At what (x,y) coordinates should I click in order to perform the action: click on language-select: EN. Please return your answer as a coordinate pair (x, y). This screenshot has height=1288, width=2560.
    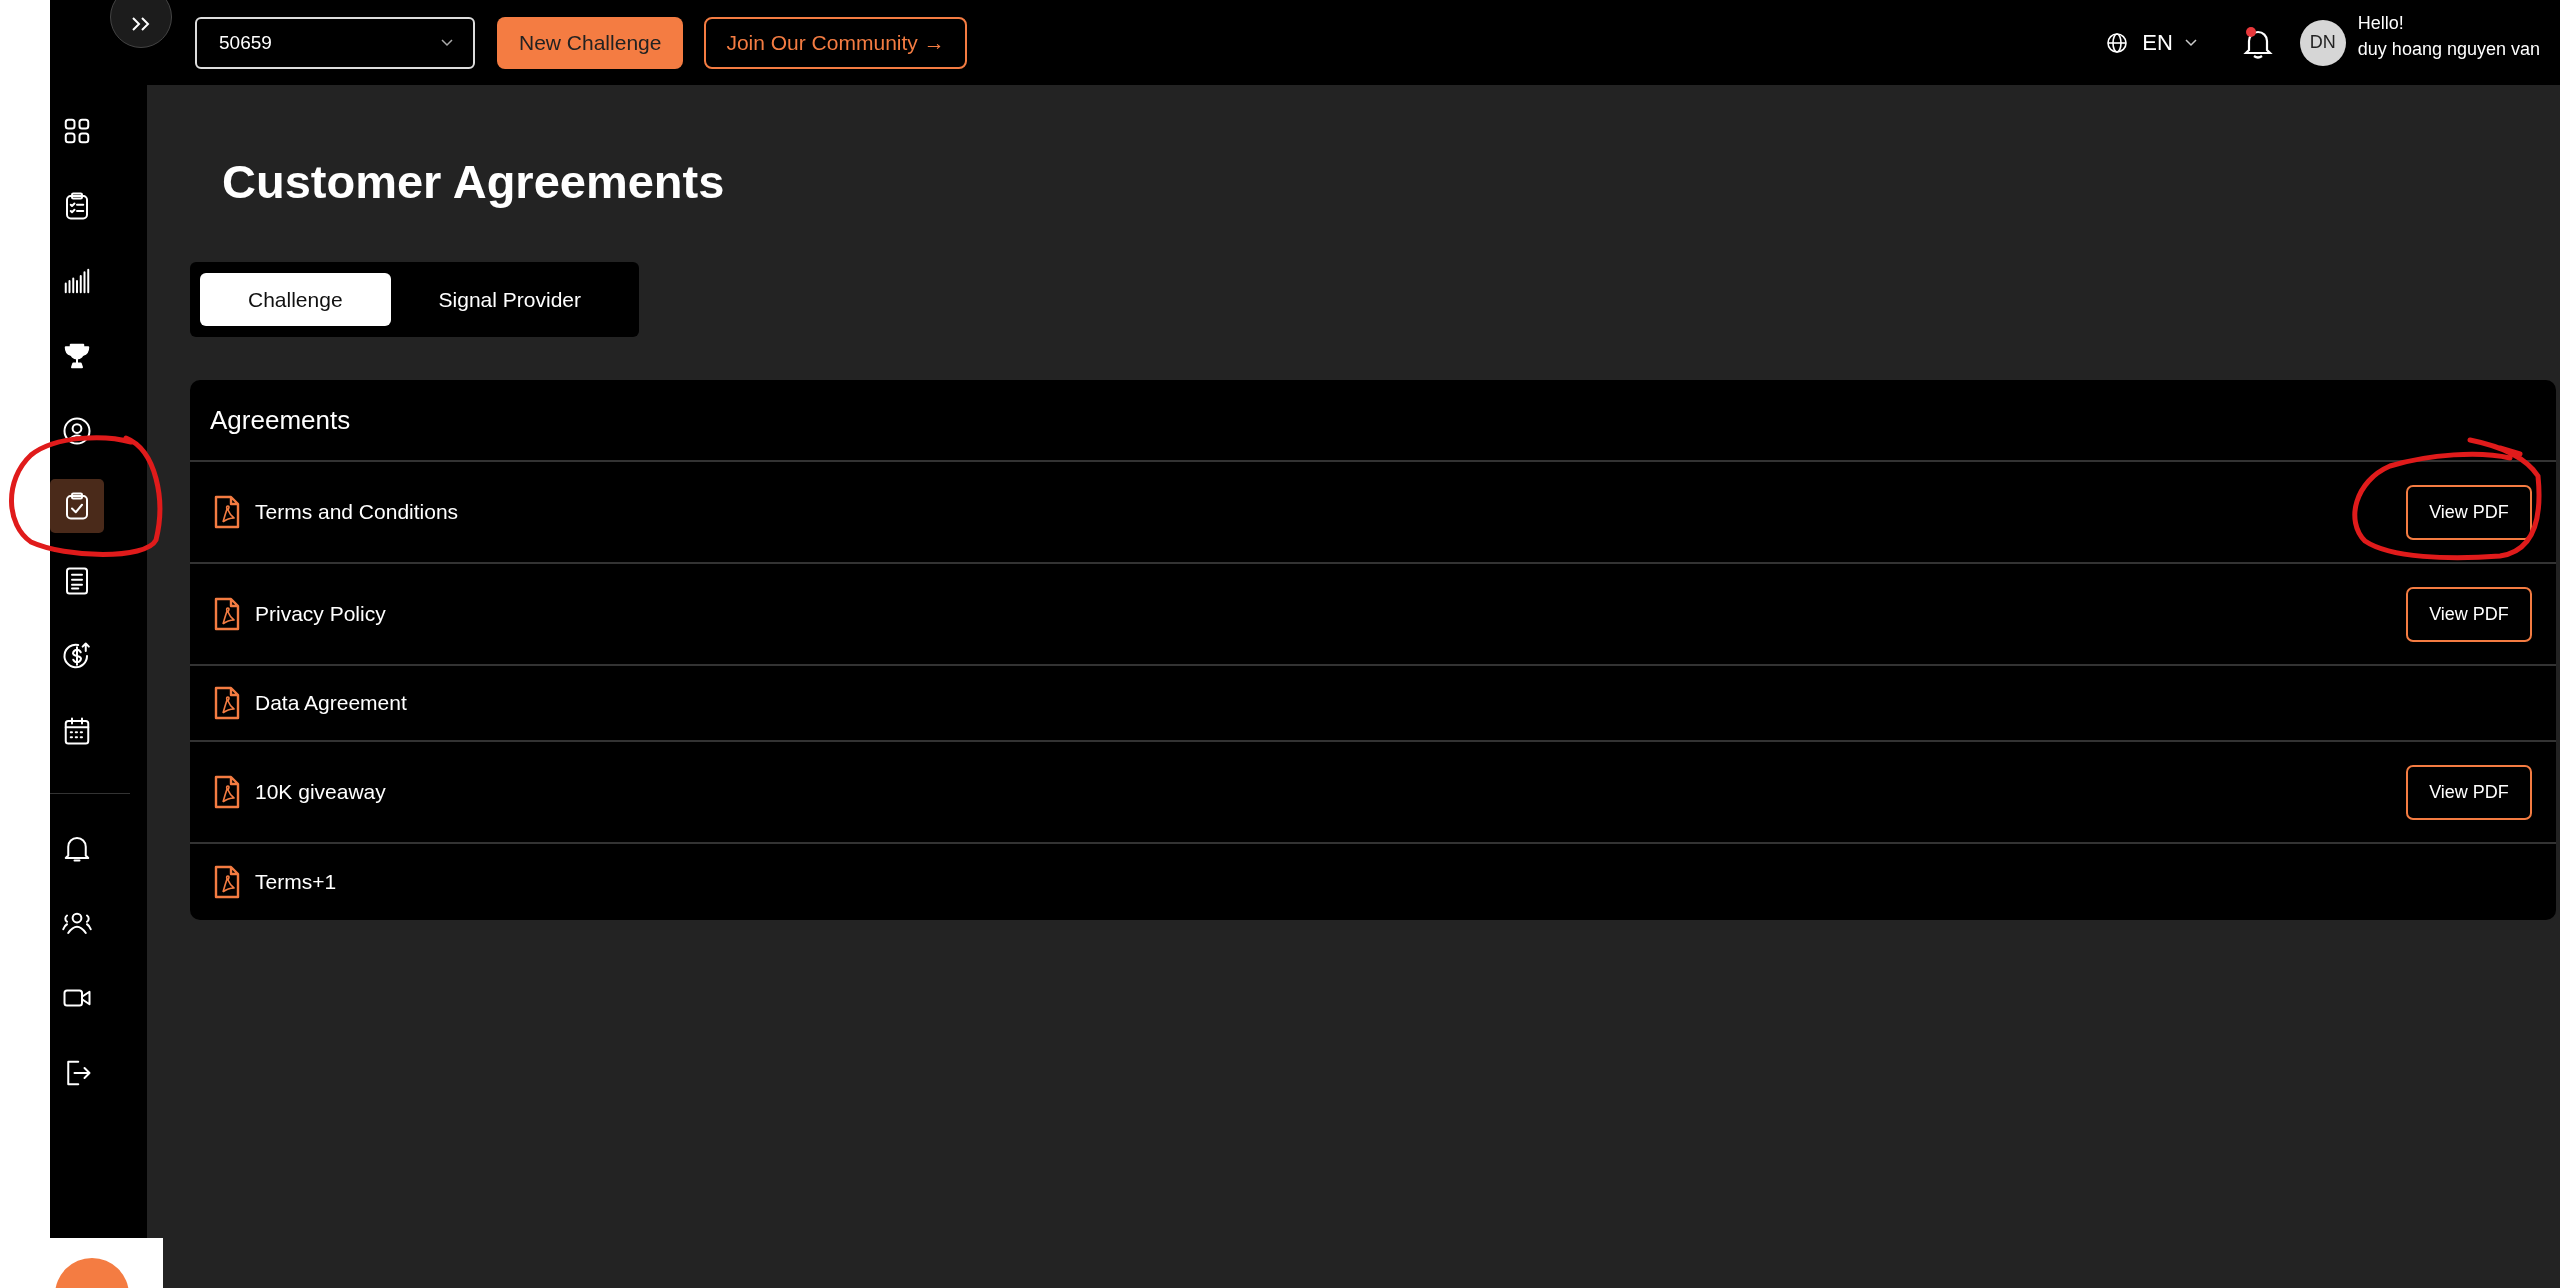
    Looking at the image, I should click on (2169, 42).